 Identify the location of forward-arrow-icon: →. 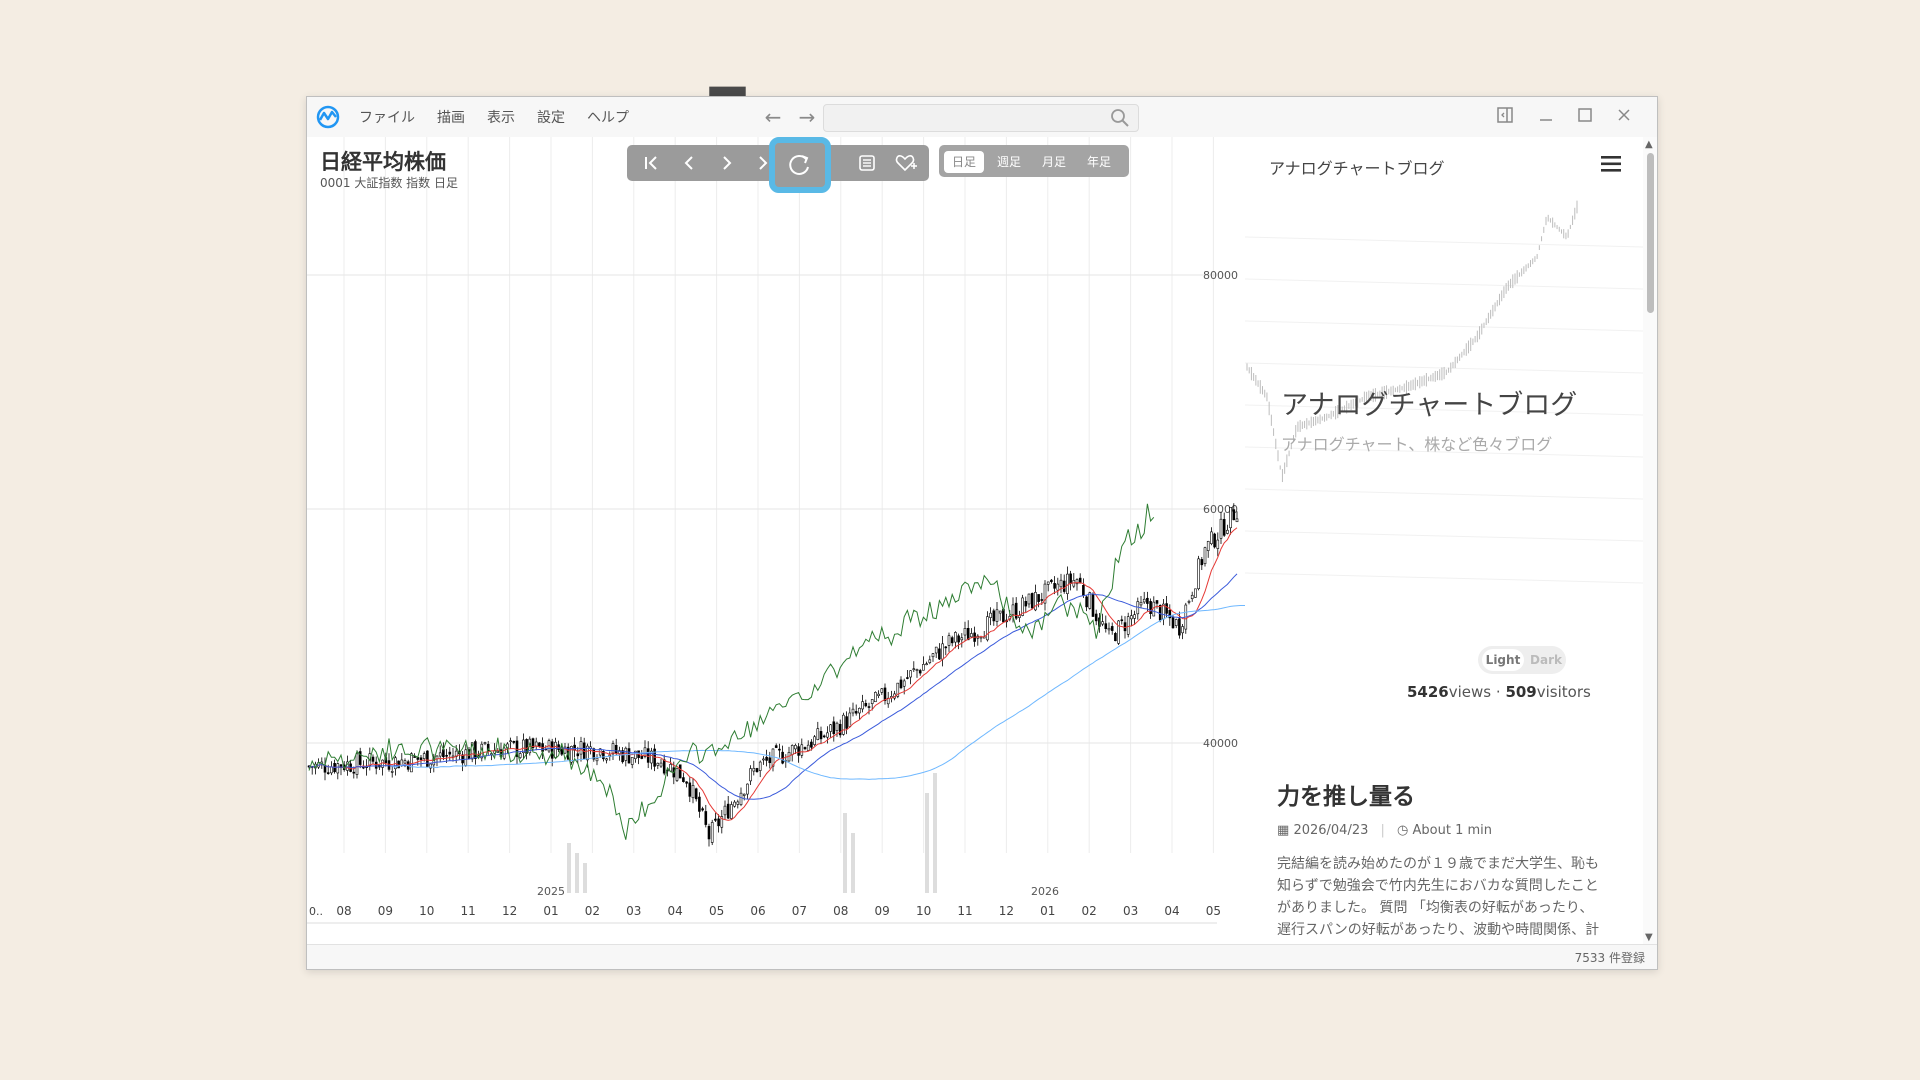
(807, 117).